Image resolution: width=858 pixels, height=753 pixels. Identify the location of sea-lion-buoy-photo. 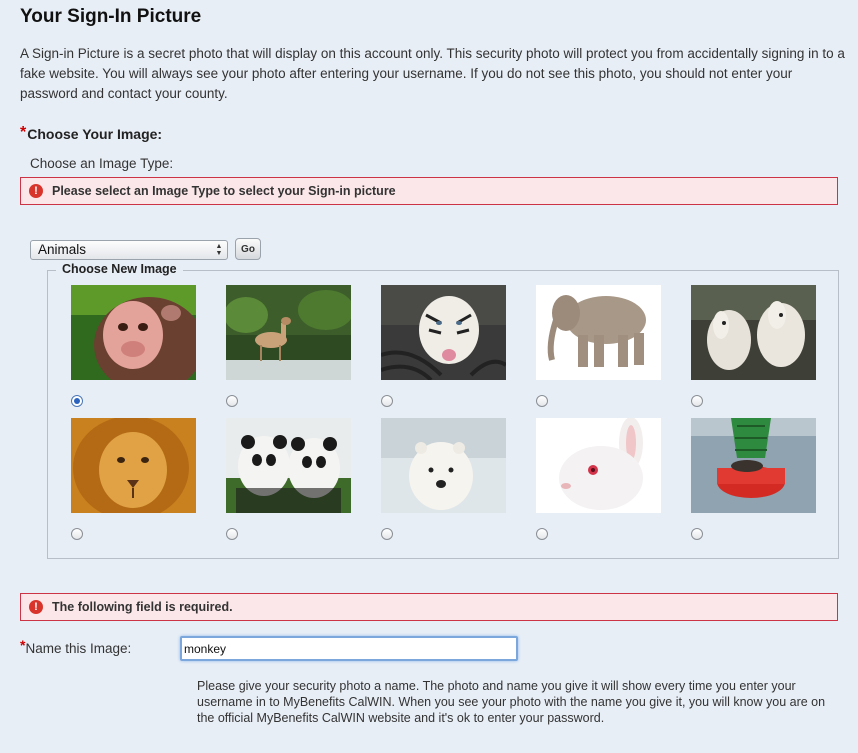
(753, 465).